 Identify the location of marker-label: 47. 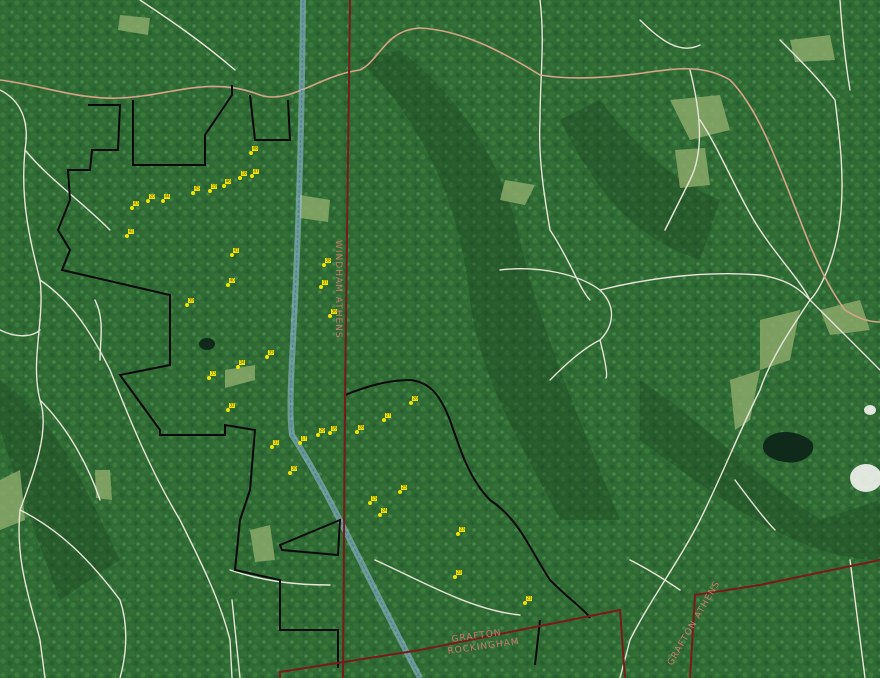
(257, 171).